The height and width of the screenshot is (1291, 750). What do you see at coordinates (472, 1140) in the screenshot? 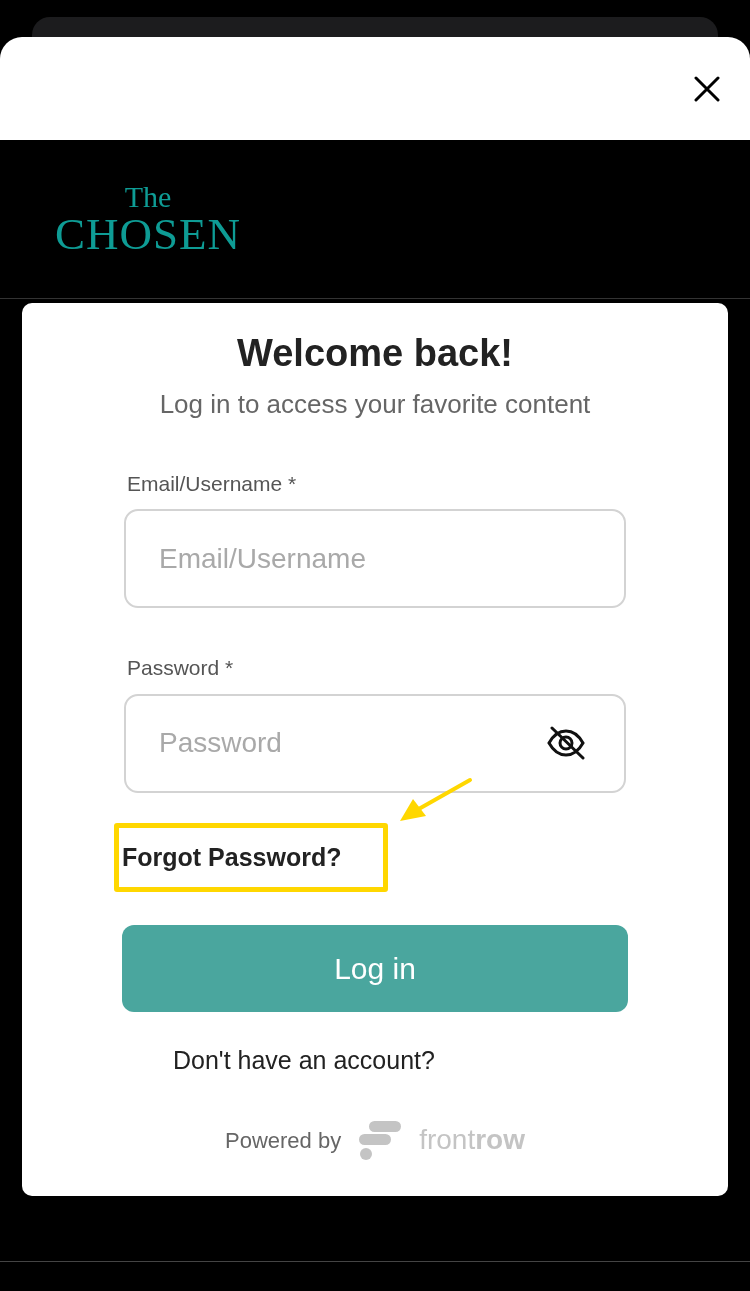
I see `brand-logo-text: frontrow` at bounding box center [472, 1140].